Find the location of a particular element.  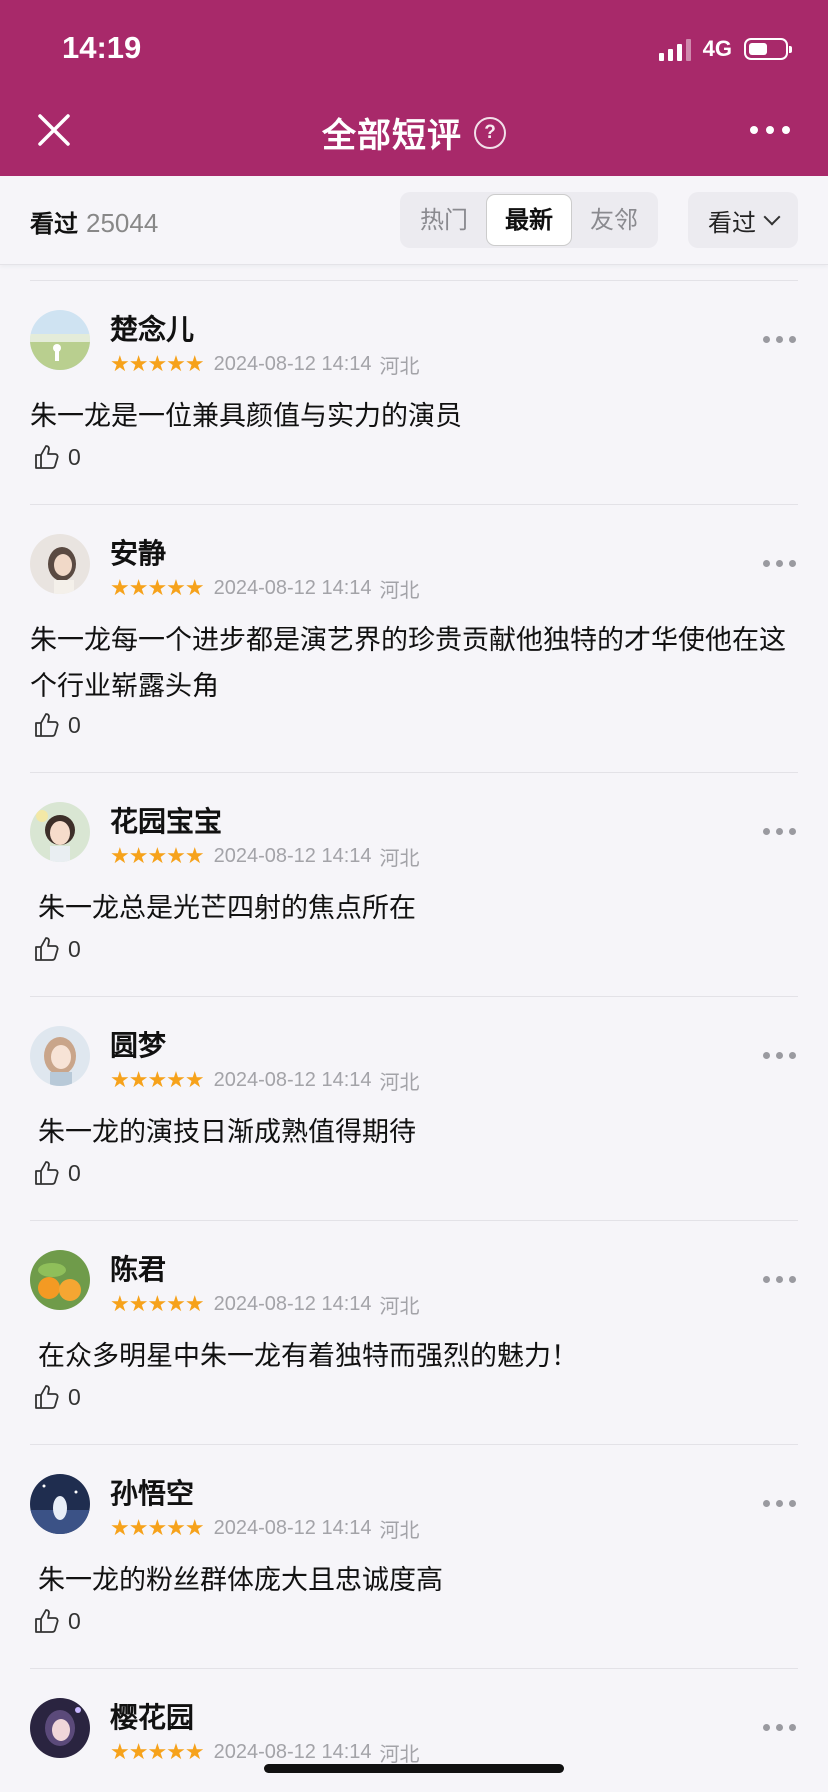

review-text: 朱一龙的演技日渐成熟值得期待 is located at coordinates (227, 1132).